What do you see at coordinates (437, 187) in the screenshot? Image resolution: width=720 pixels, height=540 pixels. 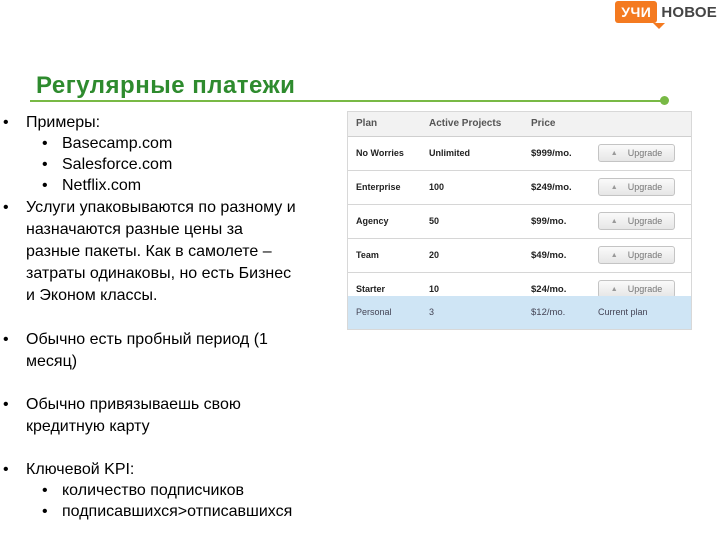 I see `plan-projects: 100` at bounding box center [437, 187].